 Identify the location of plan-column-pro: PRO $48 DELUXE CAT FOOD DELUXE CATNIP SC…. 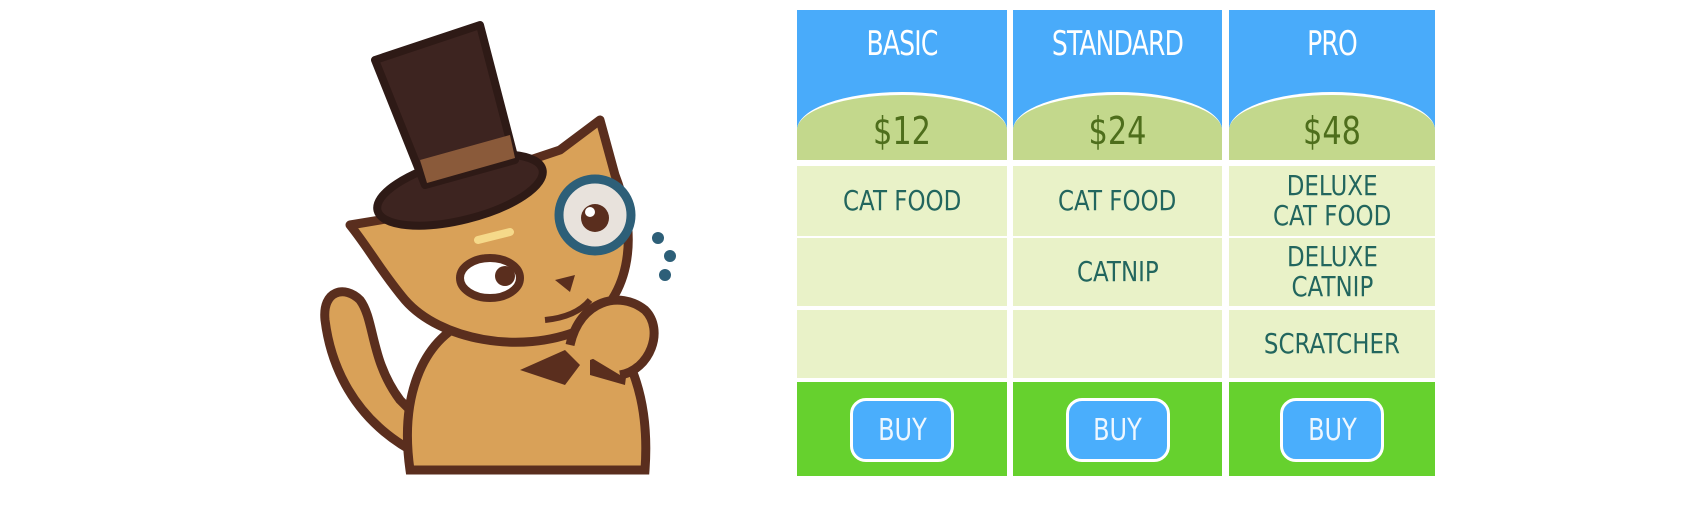
(1332, 243).